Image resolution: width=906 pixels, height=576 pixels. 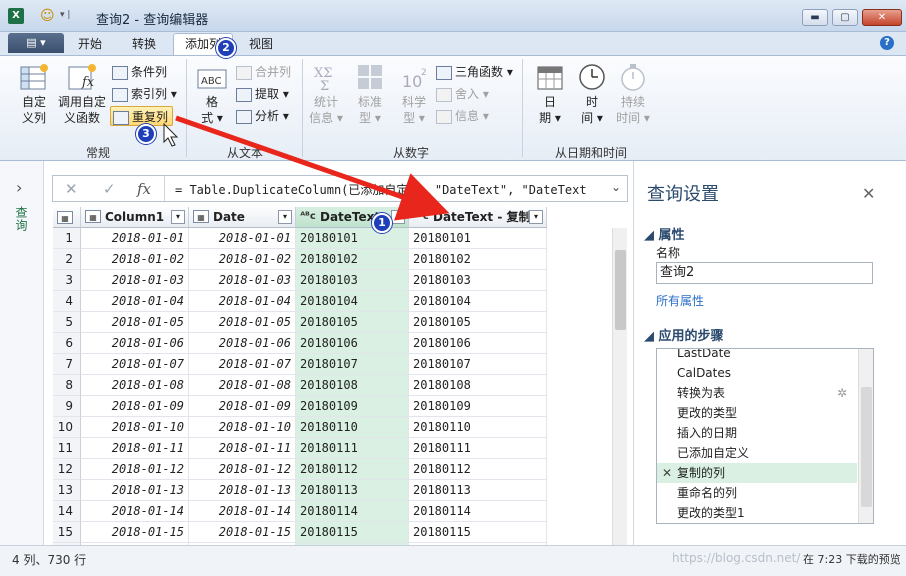 What do you see at coordinates (34, 94) in the screenshot?
I see `custom-column-button: 自定 义列` at bounding box center [34, 94].